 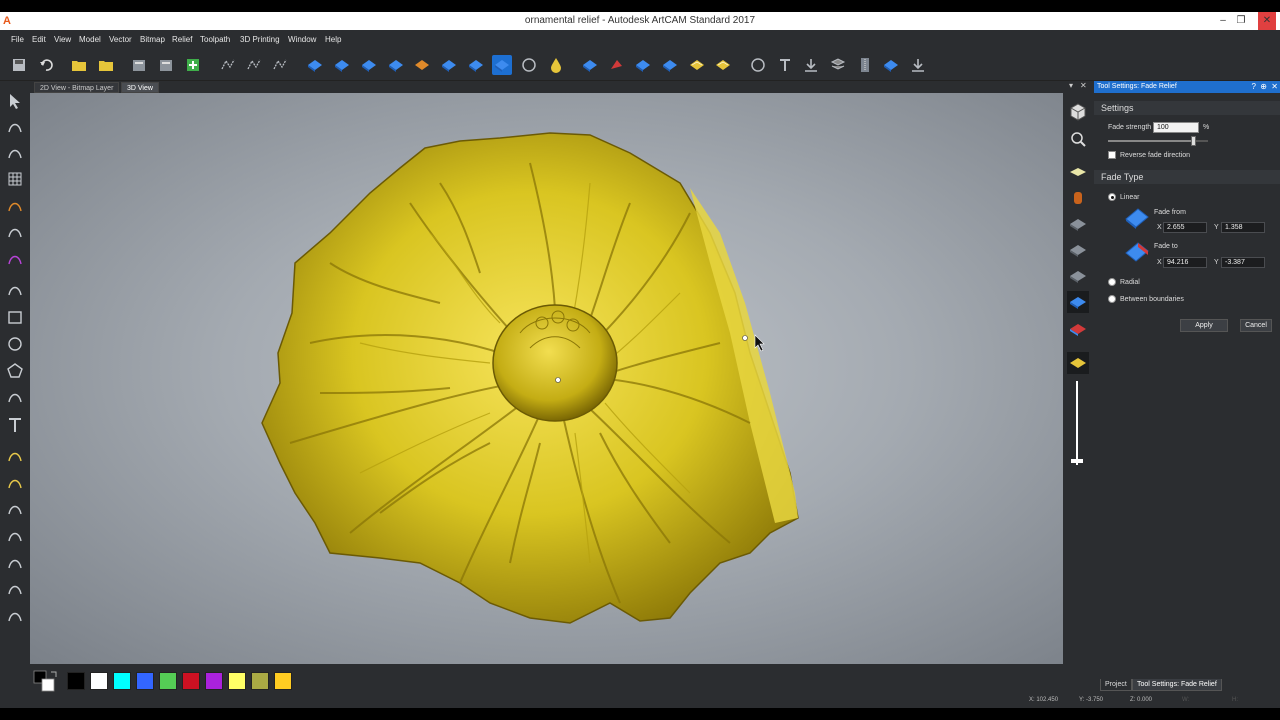 I want to click on text-tool-icon, so click(x=15, y=425).